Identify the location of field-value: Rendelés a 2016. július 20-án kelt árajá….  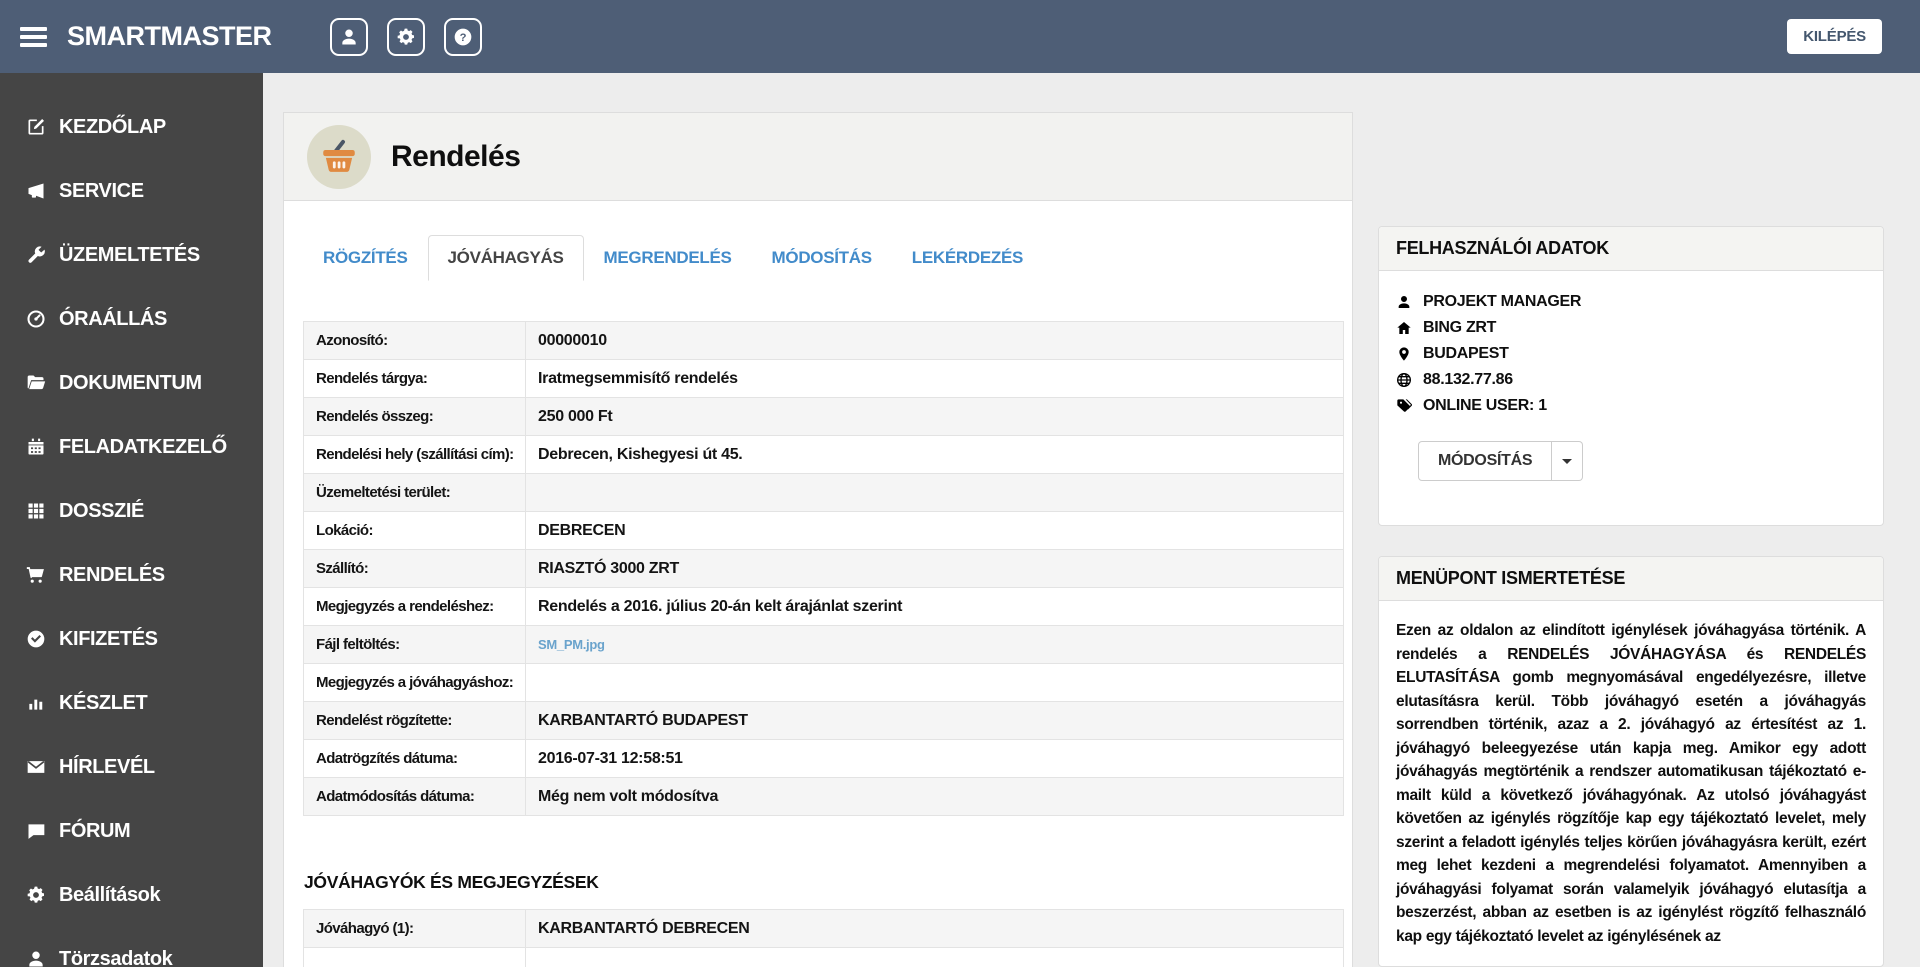
(934, 606).